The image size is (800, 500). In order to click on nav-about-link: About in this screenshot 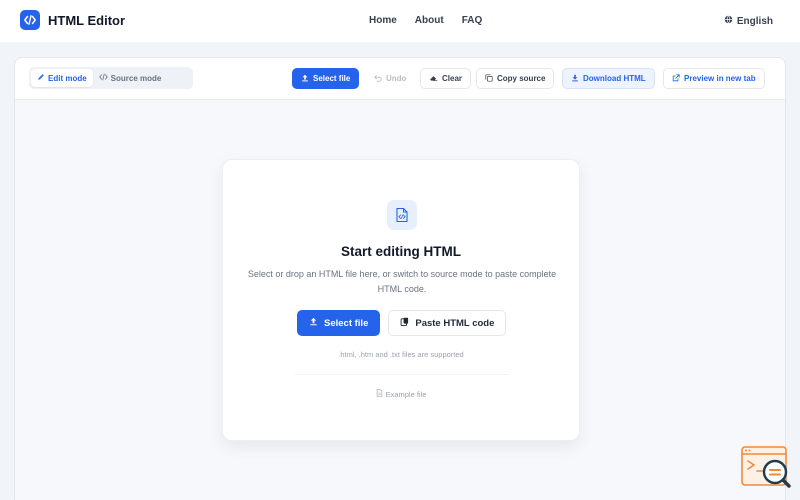, I will do `click(429, 20)`.